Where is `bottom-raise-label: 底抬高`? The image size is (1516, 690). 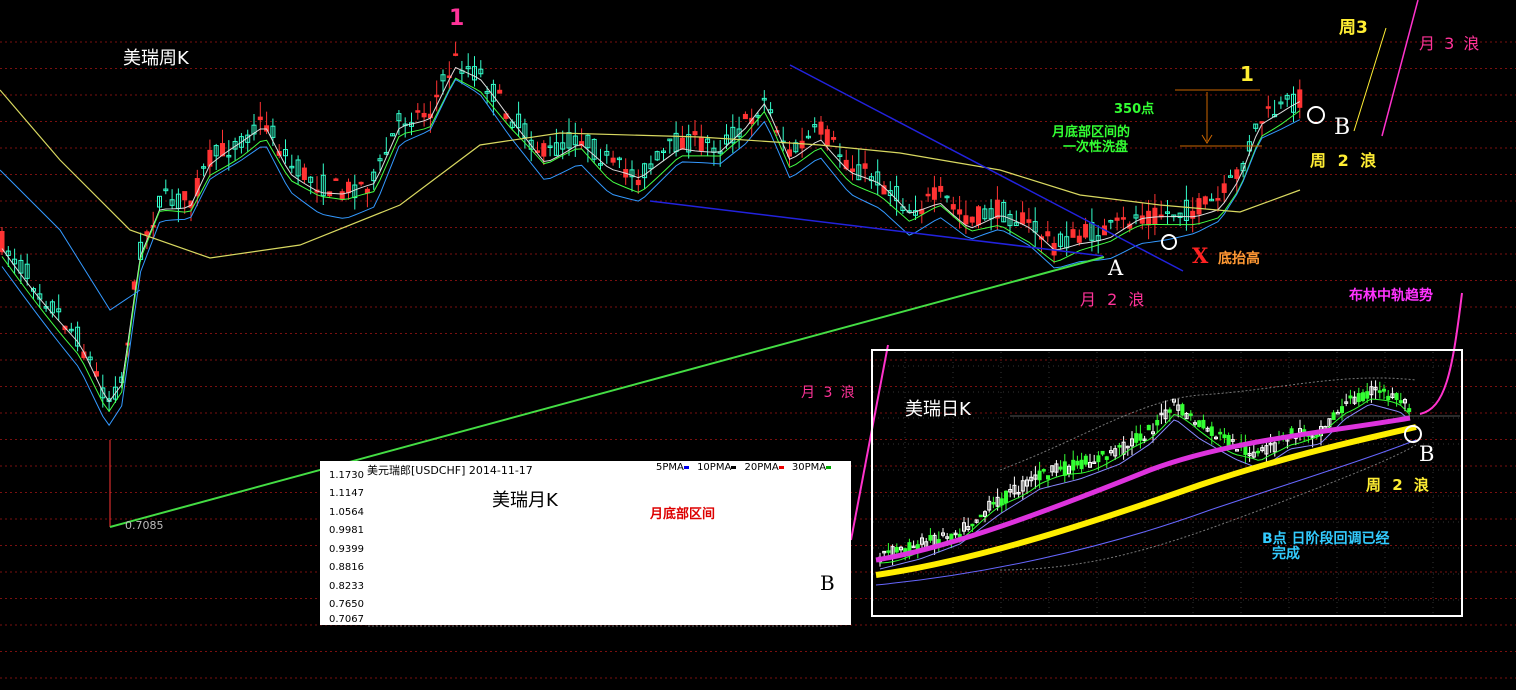 bottom-raise-label: 底抬高 is located at coordinates (1239, 259).